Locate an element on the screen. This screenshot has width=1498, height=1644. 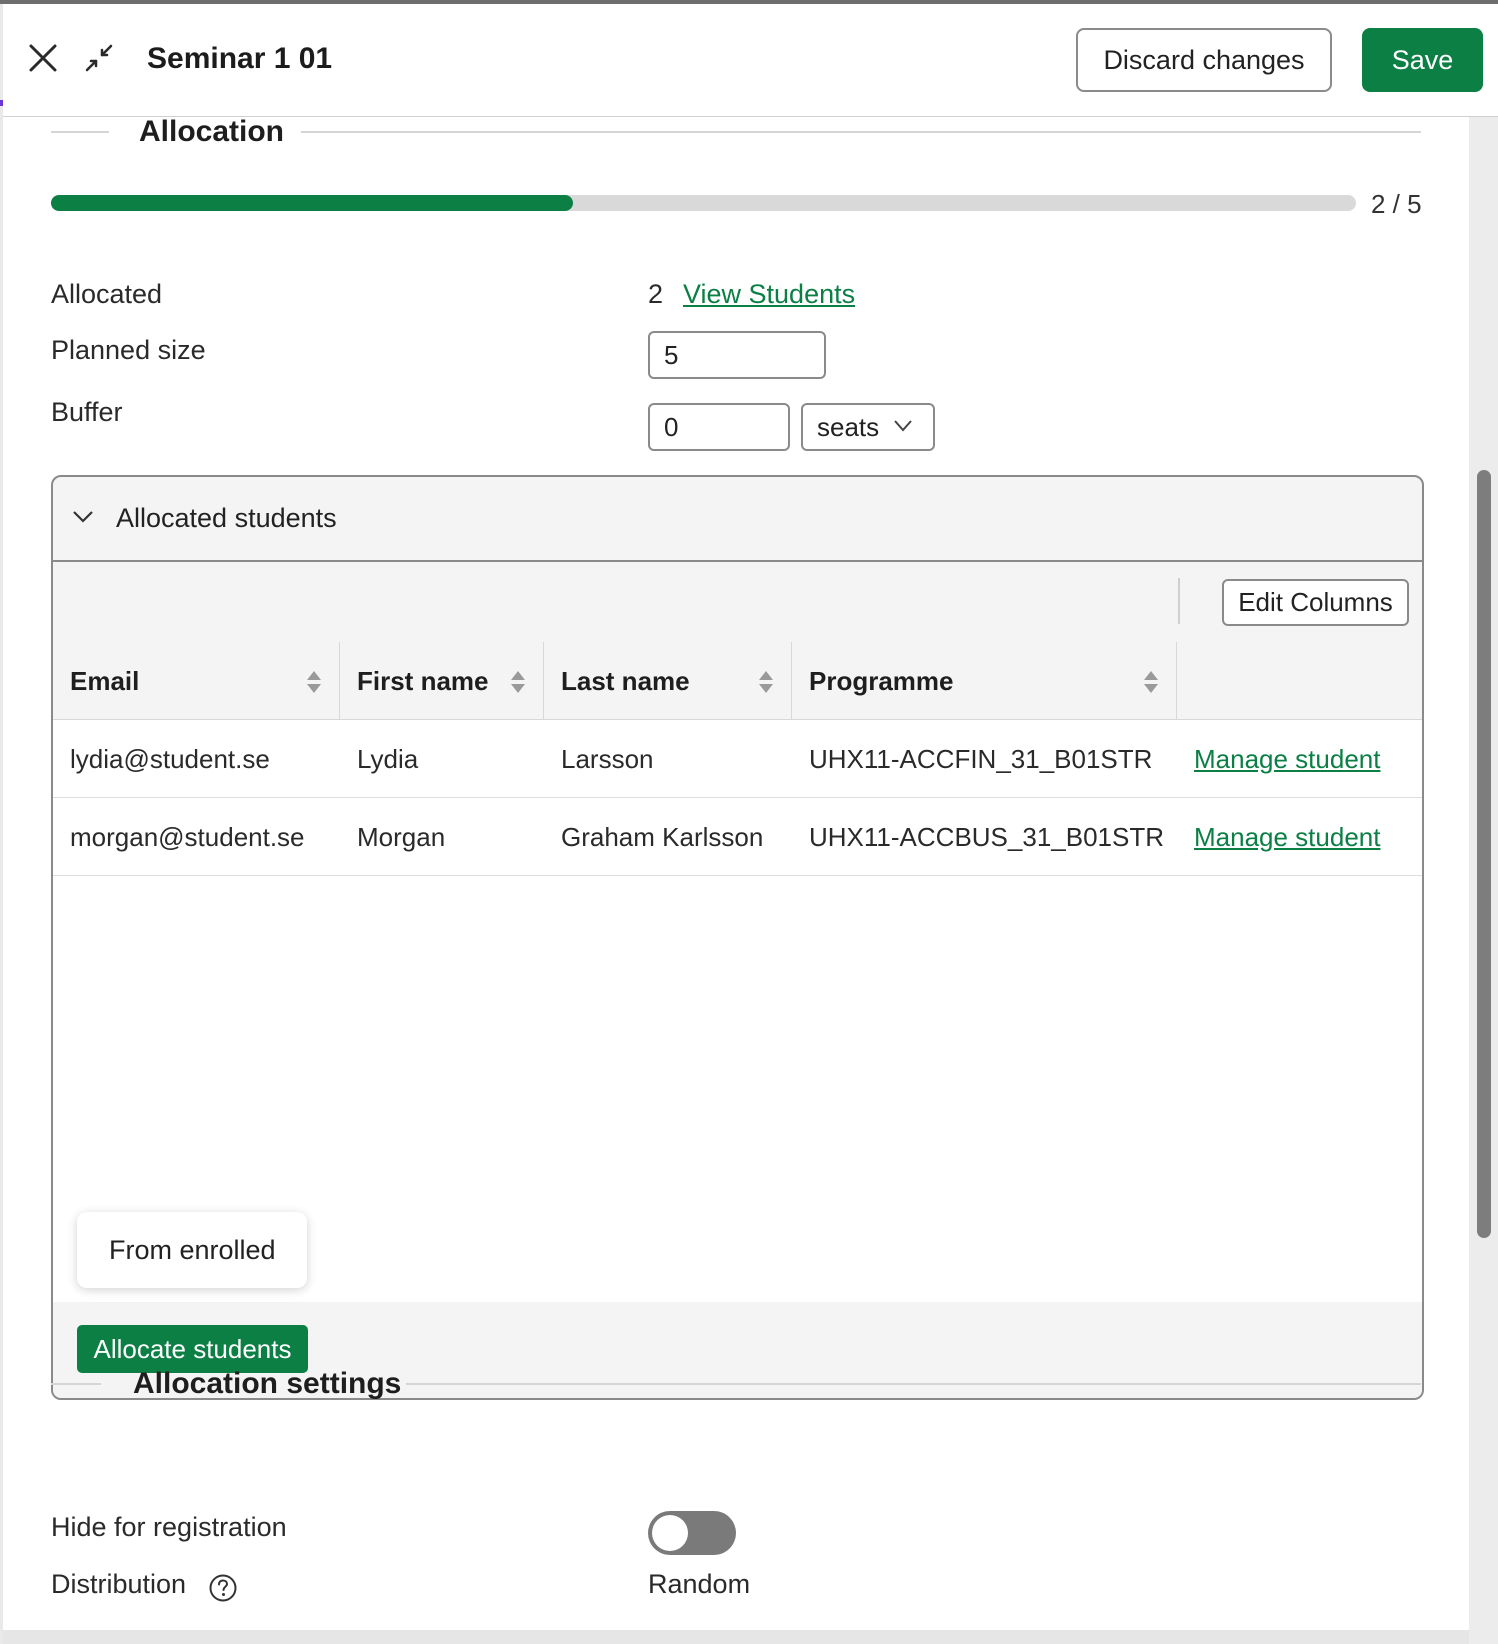
distribution-value: Random is located at coordinates (699, 1584).